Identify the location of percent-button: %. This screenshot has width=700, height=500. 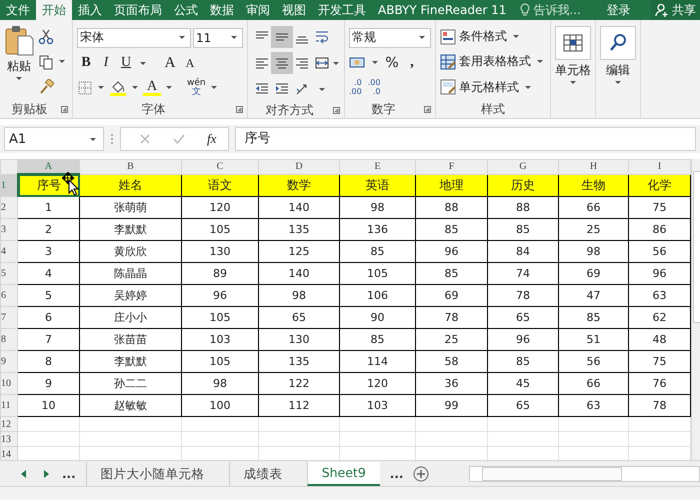
(392, 62).